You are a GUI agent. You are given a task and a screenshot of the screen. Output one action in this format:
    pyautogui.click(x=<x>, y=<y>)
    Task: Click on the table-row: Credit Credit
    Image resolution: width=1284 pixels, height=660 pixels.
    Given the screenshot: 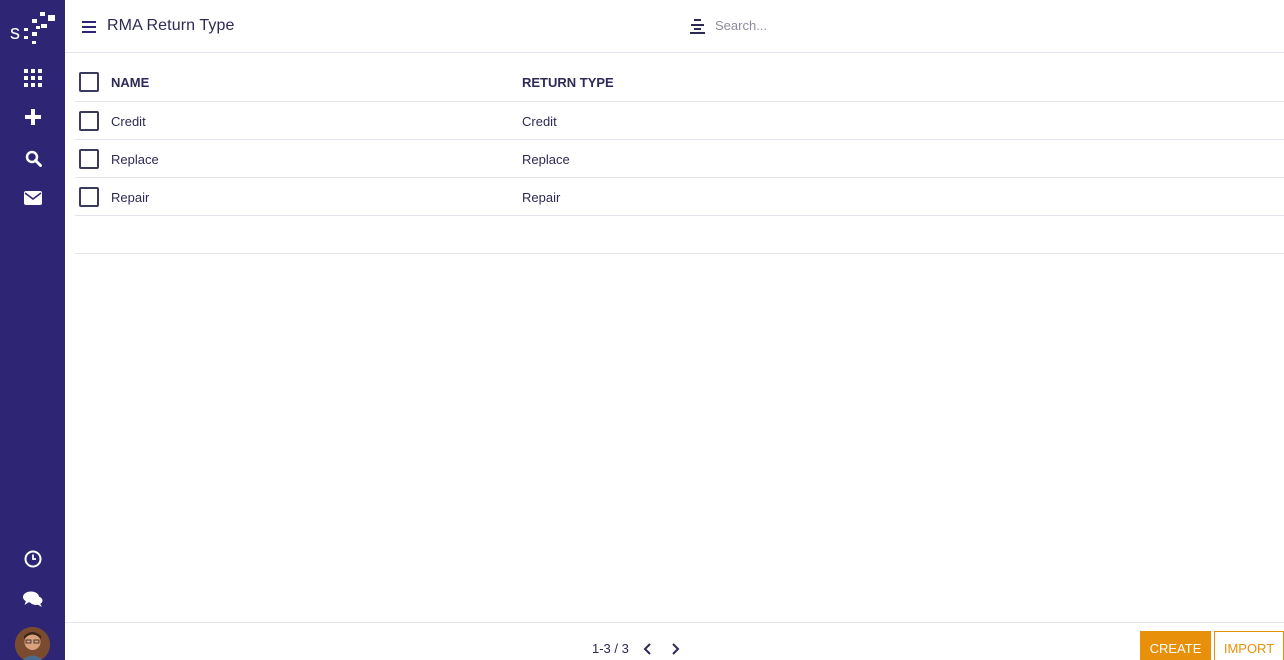 What is the action you would take?
    pyautogui.click(x=679, y=121)
    